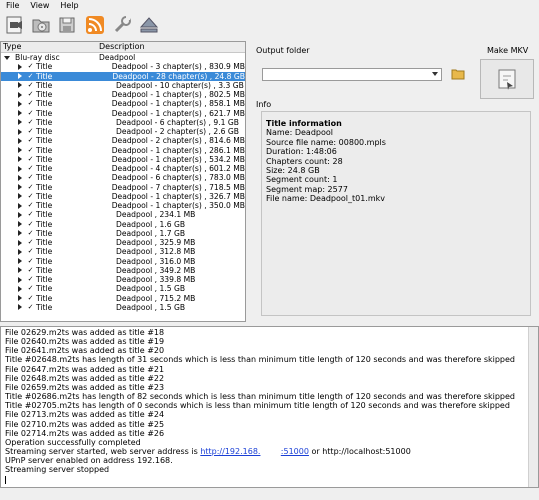  Describe the element at coordinates (123, 196) in the screenshot. I see `title-row: ✓ Title Deadpool - 1 chapter(s) , 326.7 MB` at that location.